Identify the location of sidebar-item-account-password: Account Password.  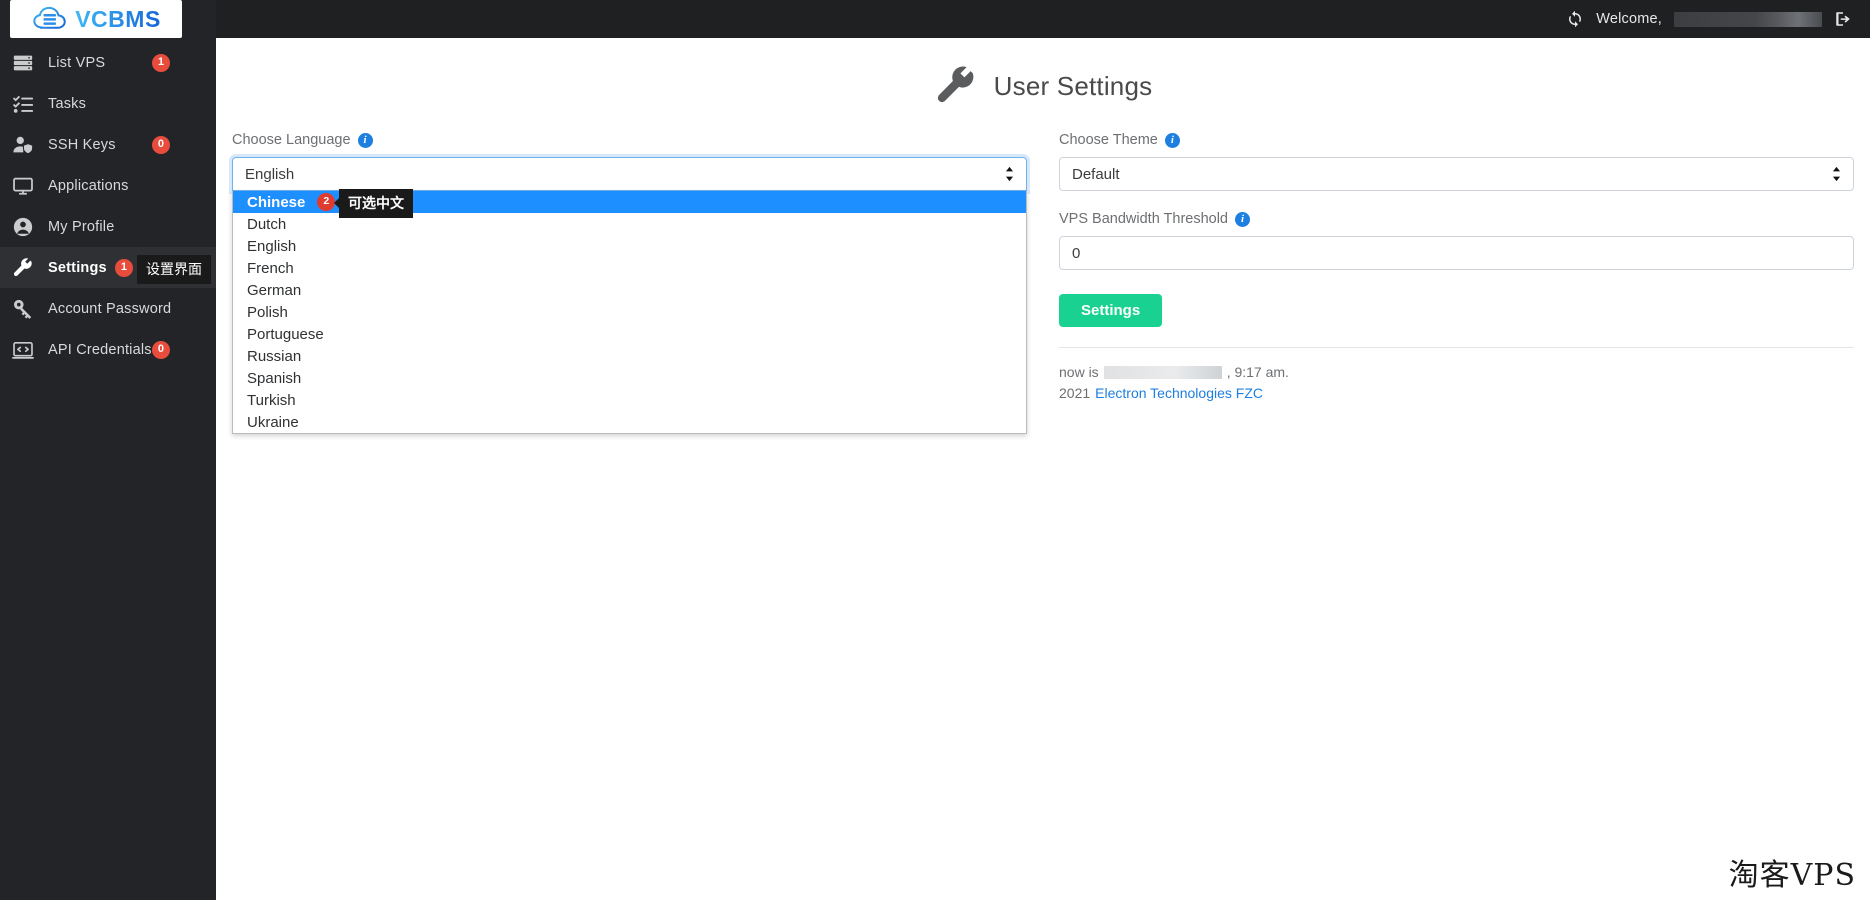
(108, 308).